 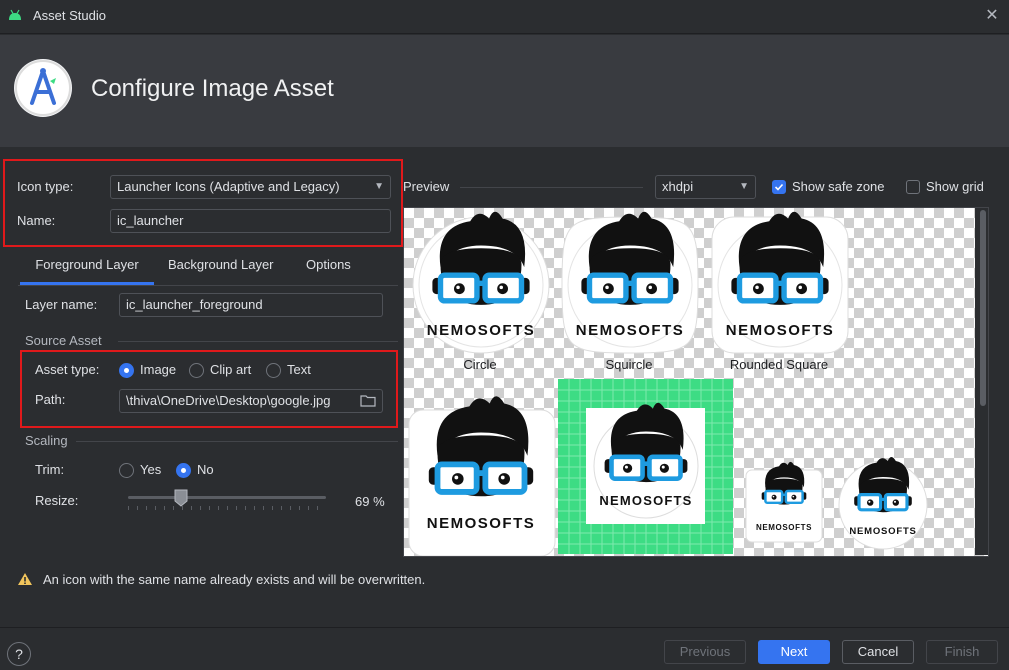 I want to click on asset-type-image-radio, so click(x=126, y=370).